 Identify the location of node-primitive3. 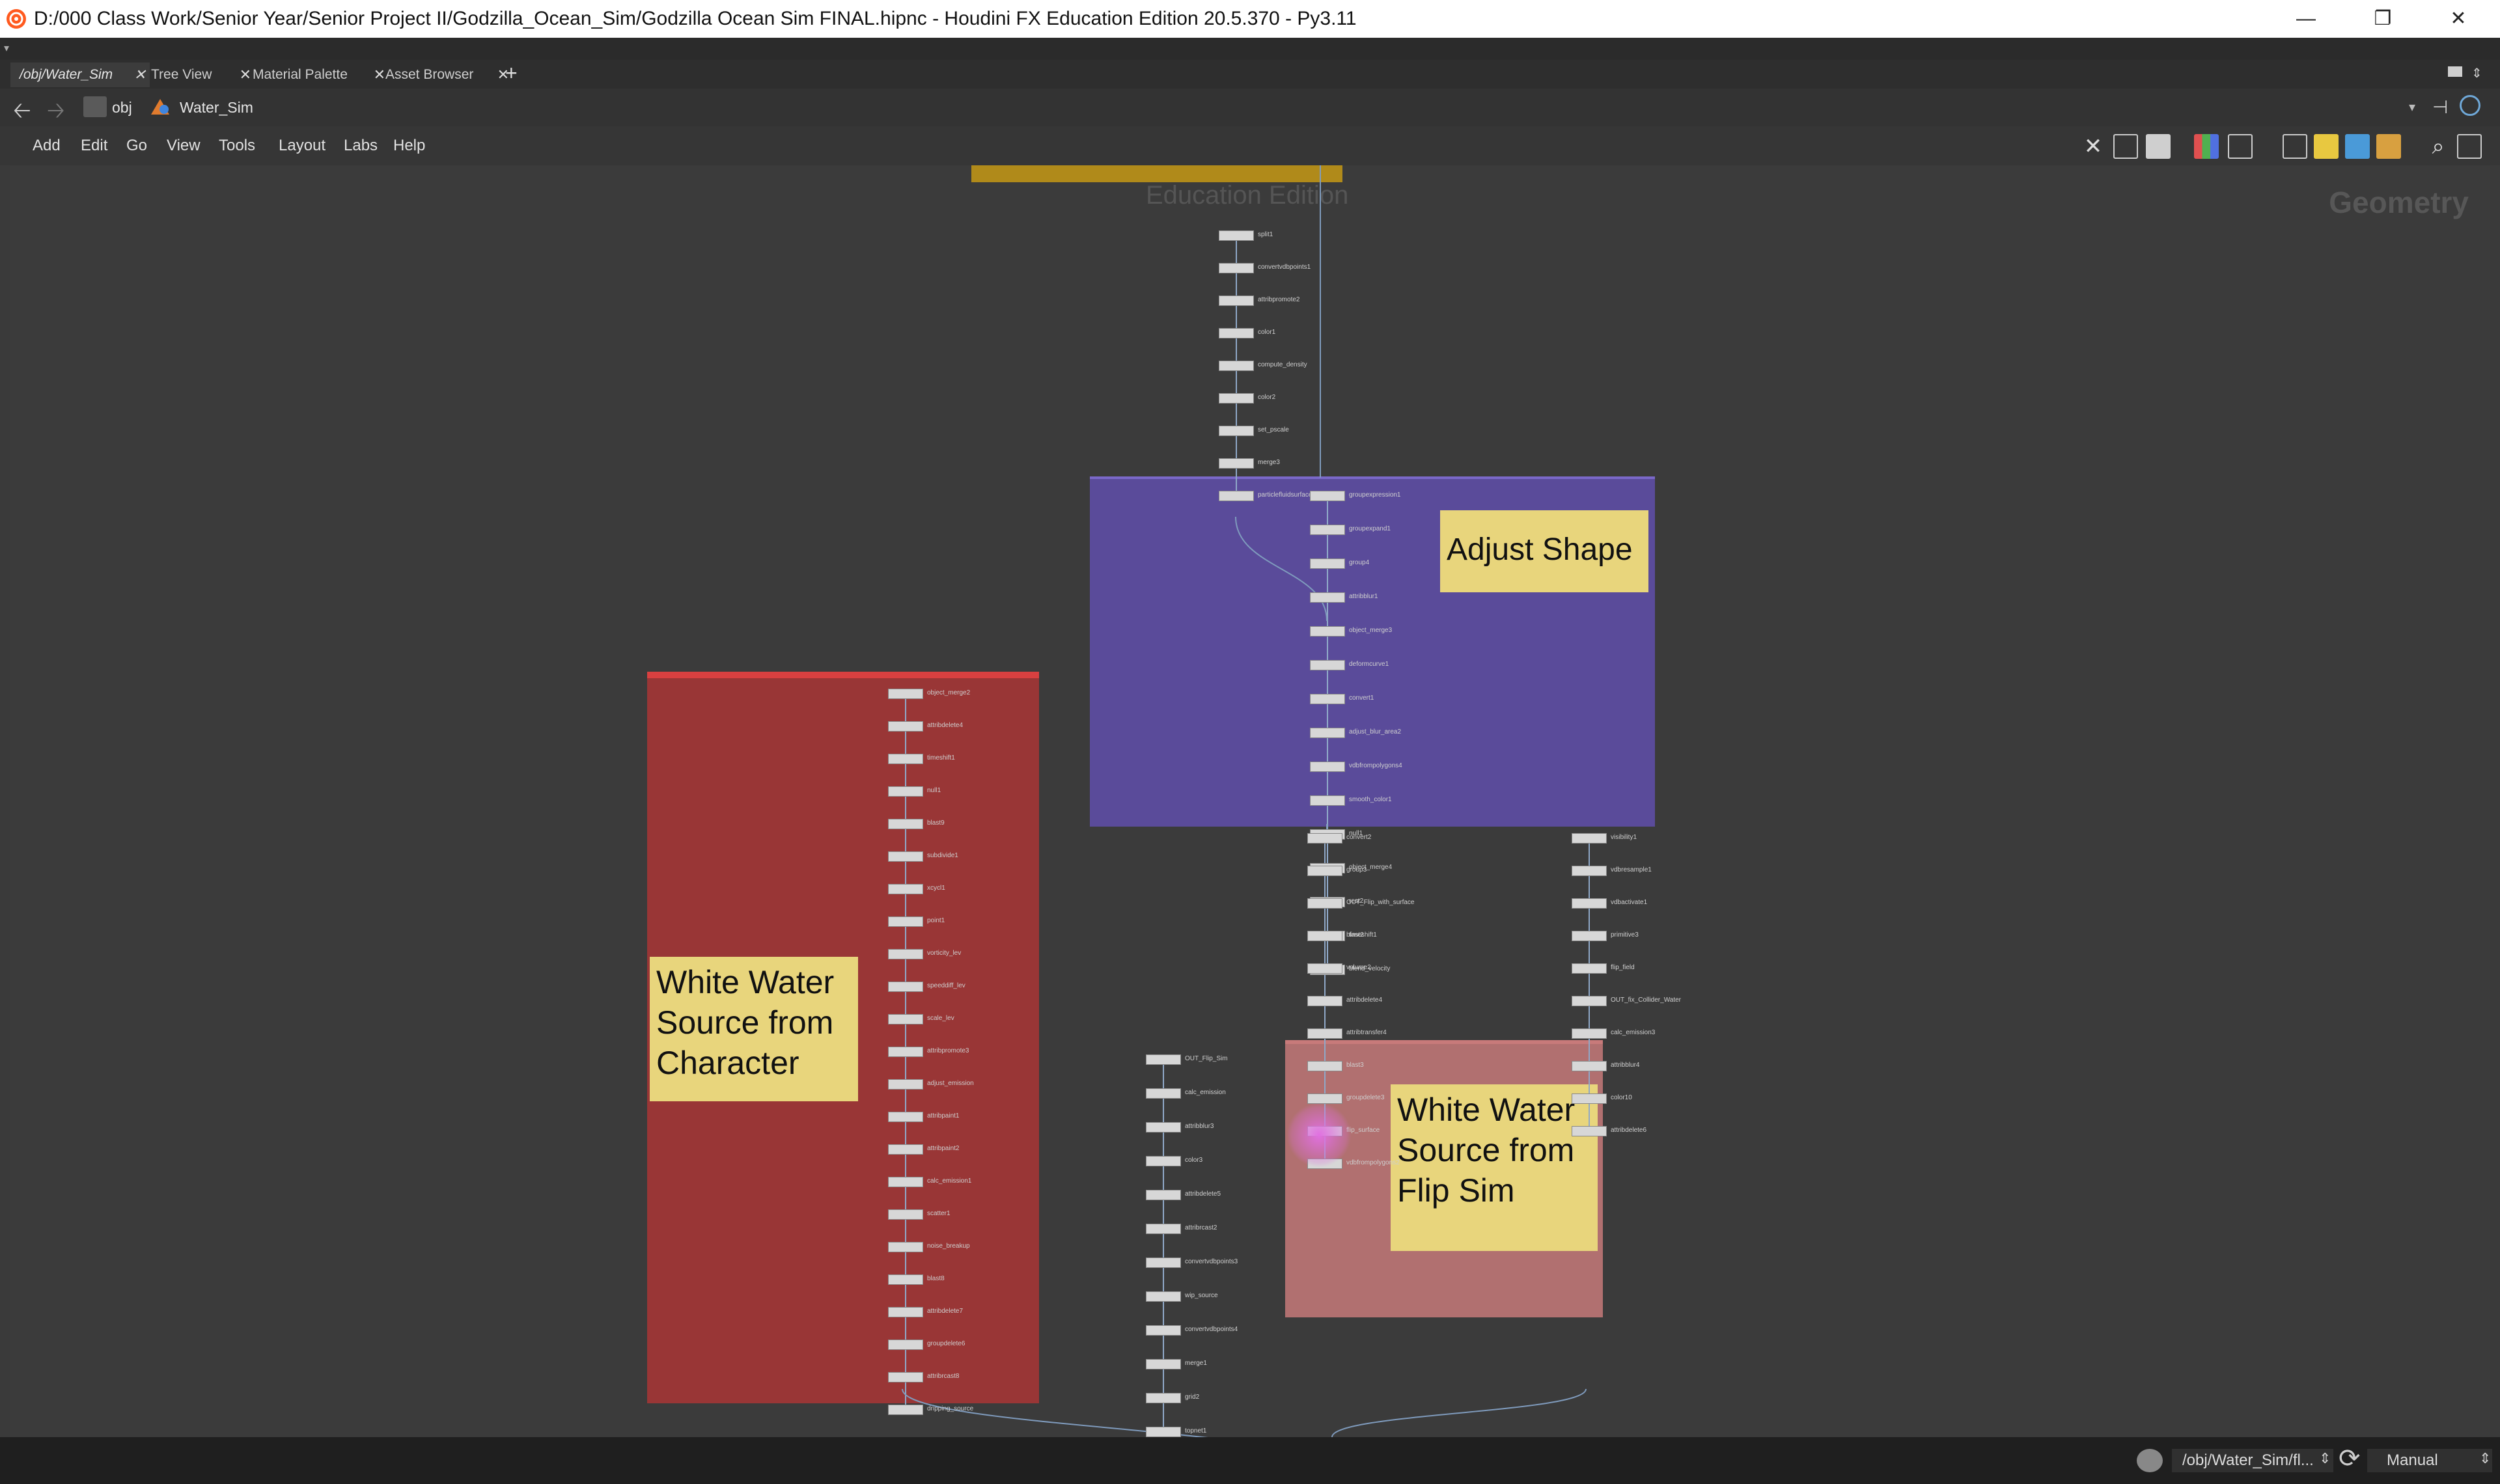
(1589, 936).